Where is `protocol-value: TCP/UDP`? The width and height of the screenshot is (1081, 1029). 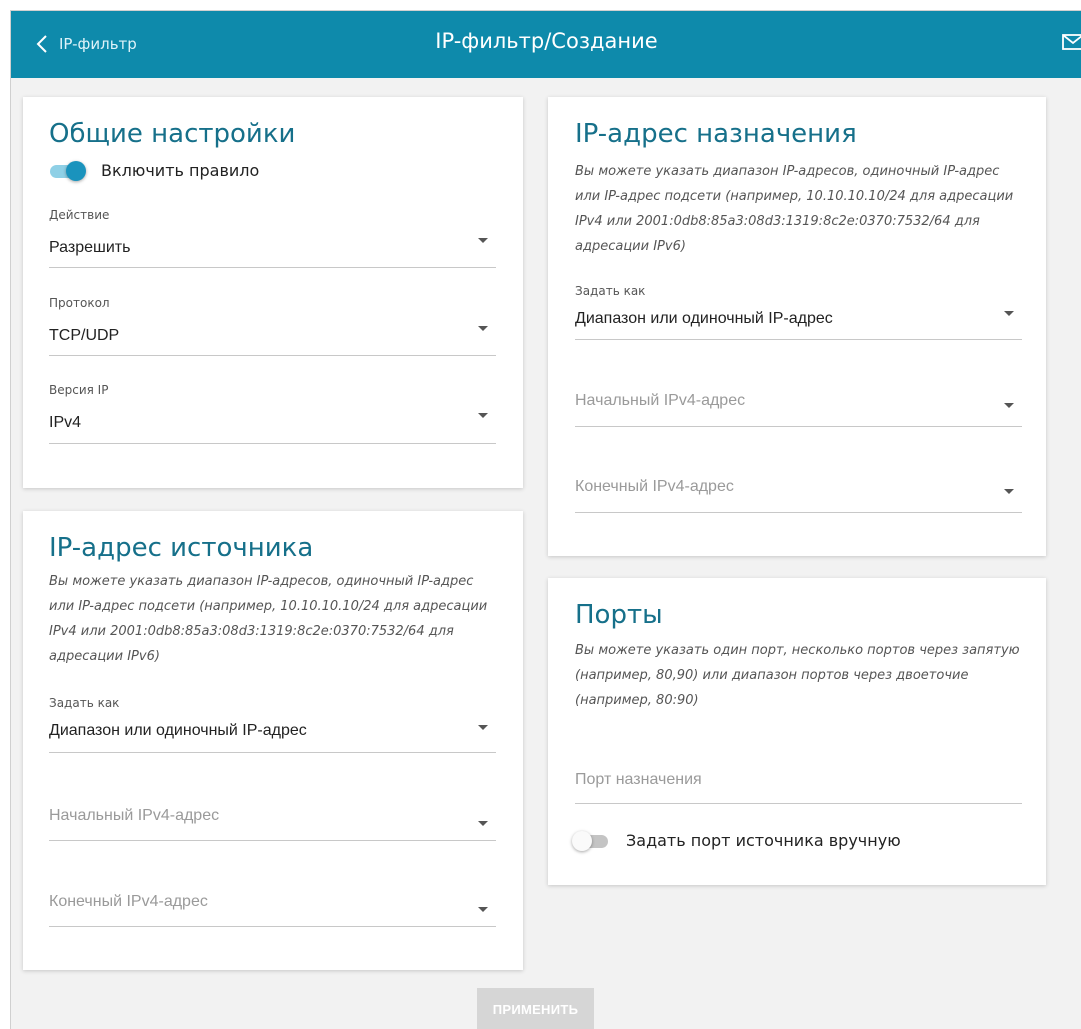
protocol-value: TCP/UDP is located at coordinates (84, 335).